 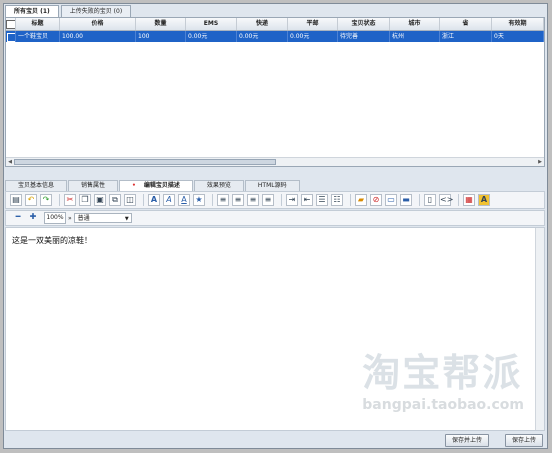 I want to click on align-left-icon: ≡, so click(x=223, y=200).